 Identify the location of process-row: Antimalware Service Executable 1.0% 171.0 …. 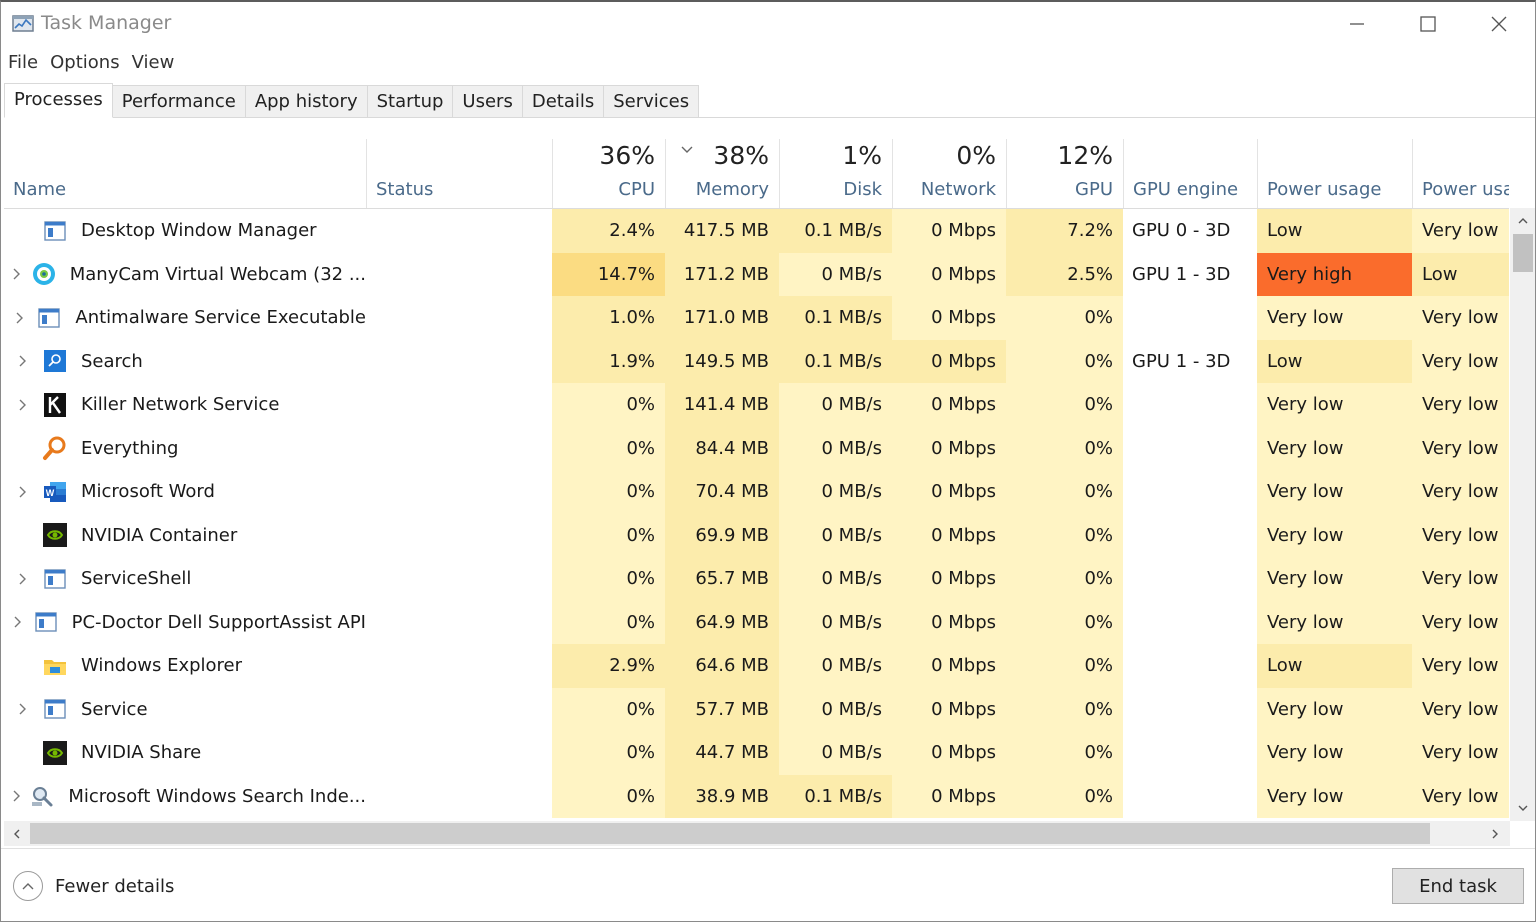
(756, 318).